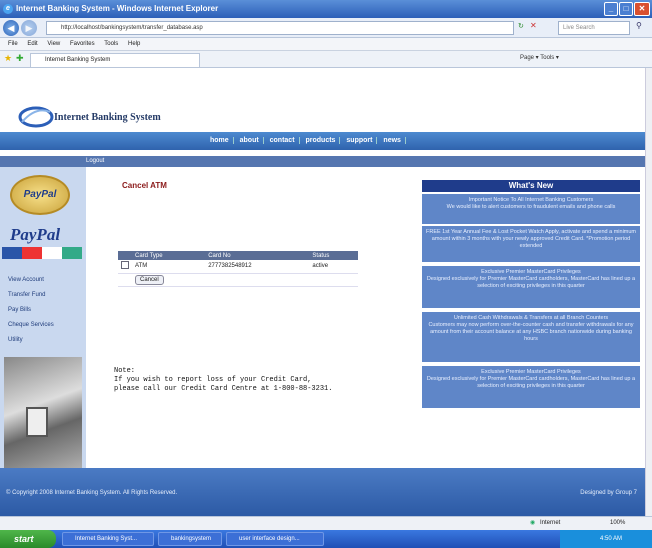 This screenshot has height=548, width=652. I want to click on search-input: Live Search, so click(594, 28).